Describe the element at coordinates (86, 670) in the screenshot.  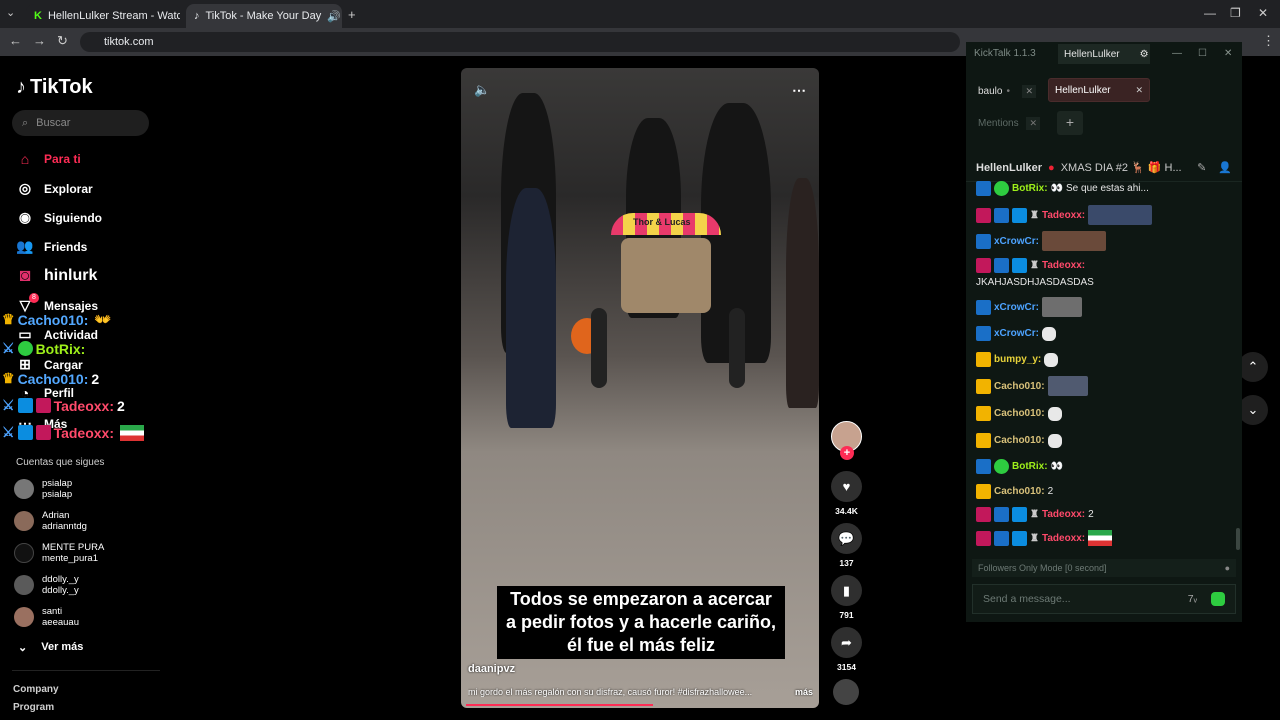
I see `divider` at that location.